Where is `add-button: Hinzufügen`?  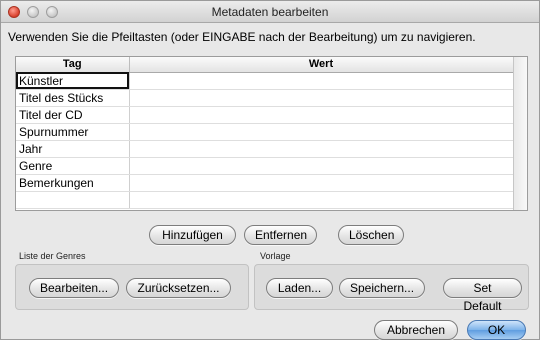 add-button: Hinzufügen is located at coordinates (192, 235).